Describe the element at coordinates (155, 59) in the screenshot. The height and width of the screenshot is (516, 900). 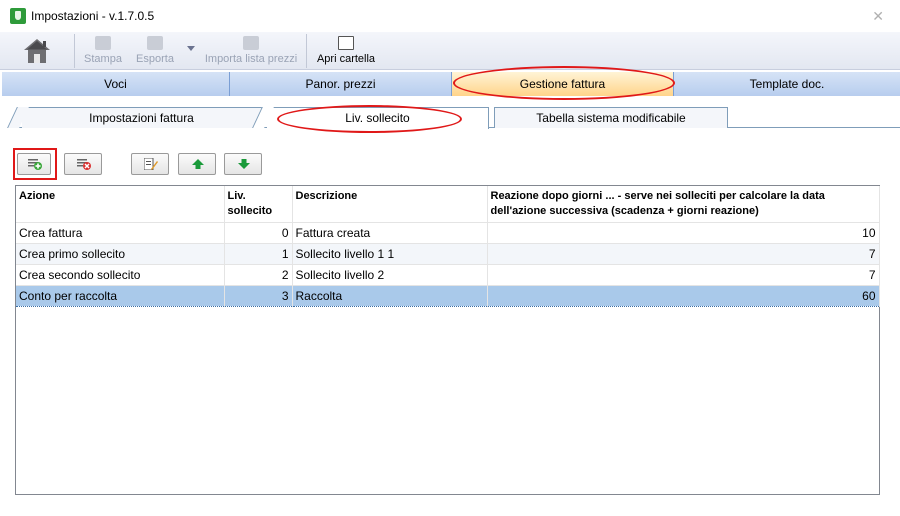
I see `export-label: Esporta` at that location.